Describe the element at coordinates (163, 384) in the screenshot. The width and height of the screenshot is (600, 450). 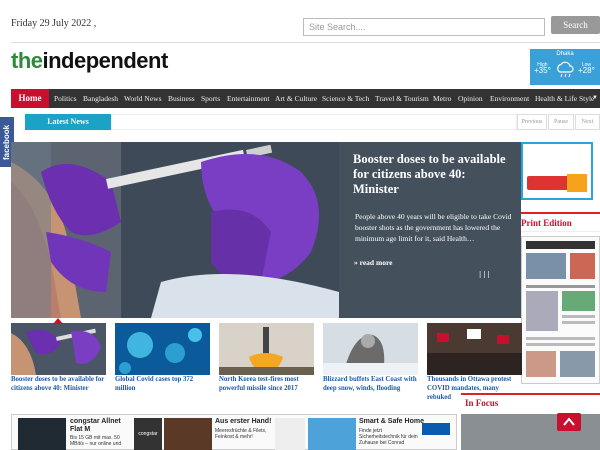
I see `thumb-caption: Global Covid cases top 372 million` at that location.